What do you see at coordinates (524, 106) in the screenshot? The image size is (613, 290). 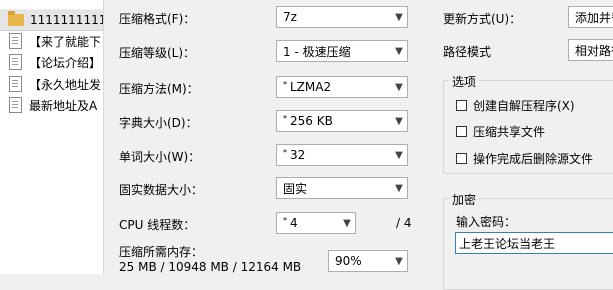 I see `sfx-option-label: 创建自解压程序(X)` at bounding box center [524, 106].